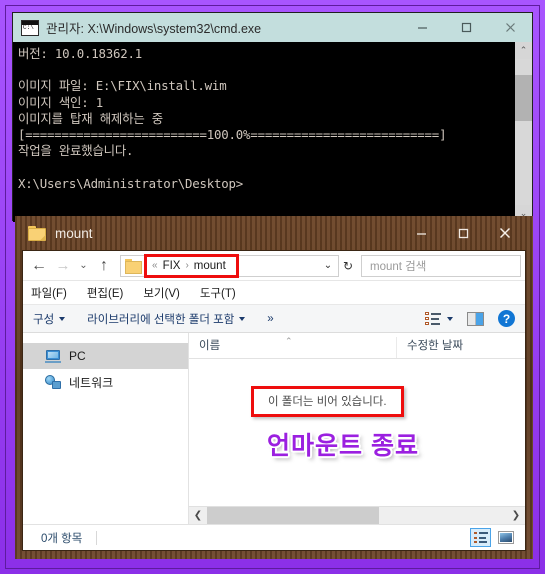 The height and width of the screenshot is (574, 545). I want to click on scroll-up-icon: ⌃, so click(523, 50).